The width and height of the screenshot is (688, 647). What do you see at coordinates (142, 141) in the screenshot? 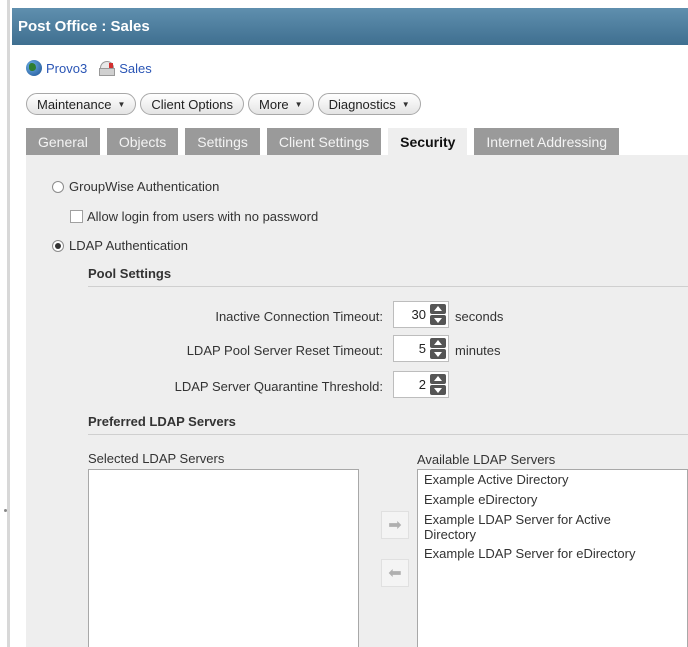
I see `tab-objects: Objects` at bounding box center [142, 141].